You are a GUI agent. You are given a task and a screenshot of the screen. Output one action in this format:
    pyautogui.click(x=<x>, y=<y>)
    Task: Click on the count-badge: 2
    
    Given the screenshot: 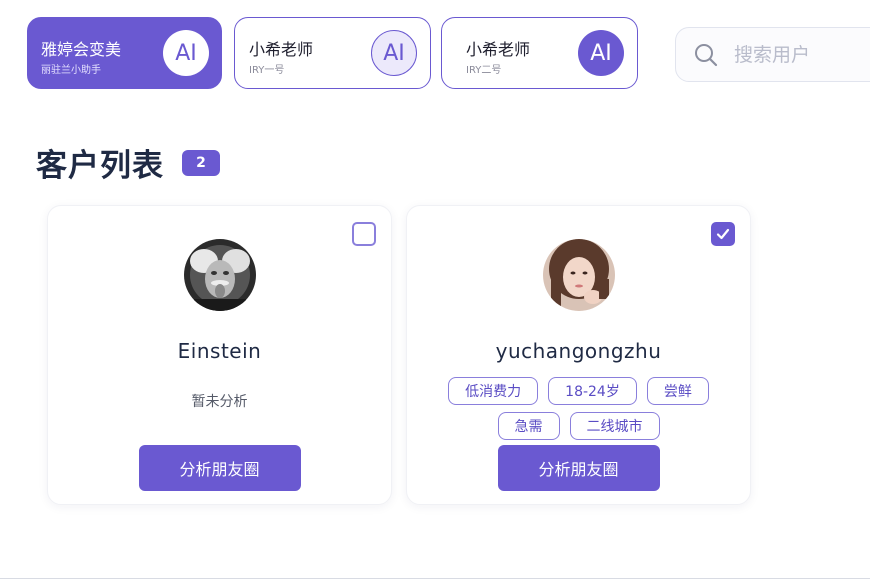 What is the action you would take?
    pyautogui.click(x=201, y=163)
    